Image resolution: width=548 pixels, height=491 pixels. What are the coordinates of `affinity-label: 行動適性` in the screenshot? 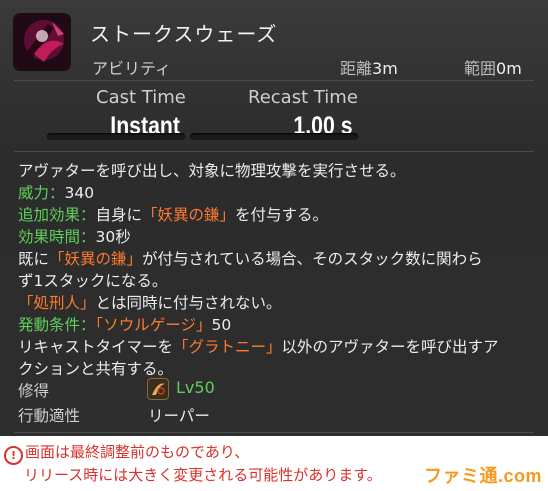 It's located at (49, 416).